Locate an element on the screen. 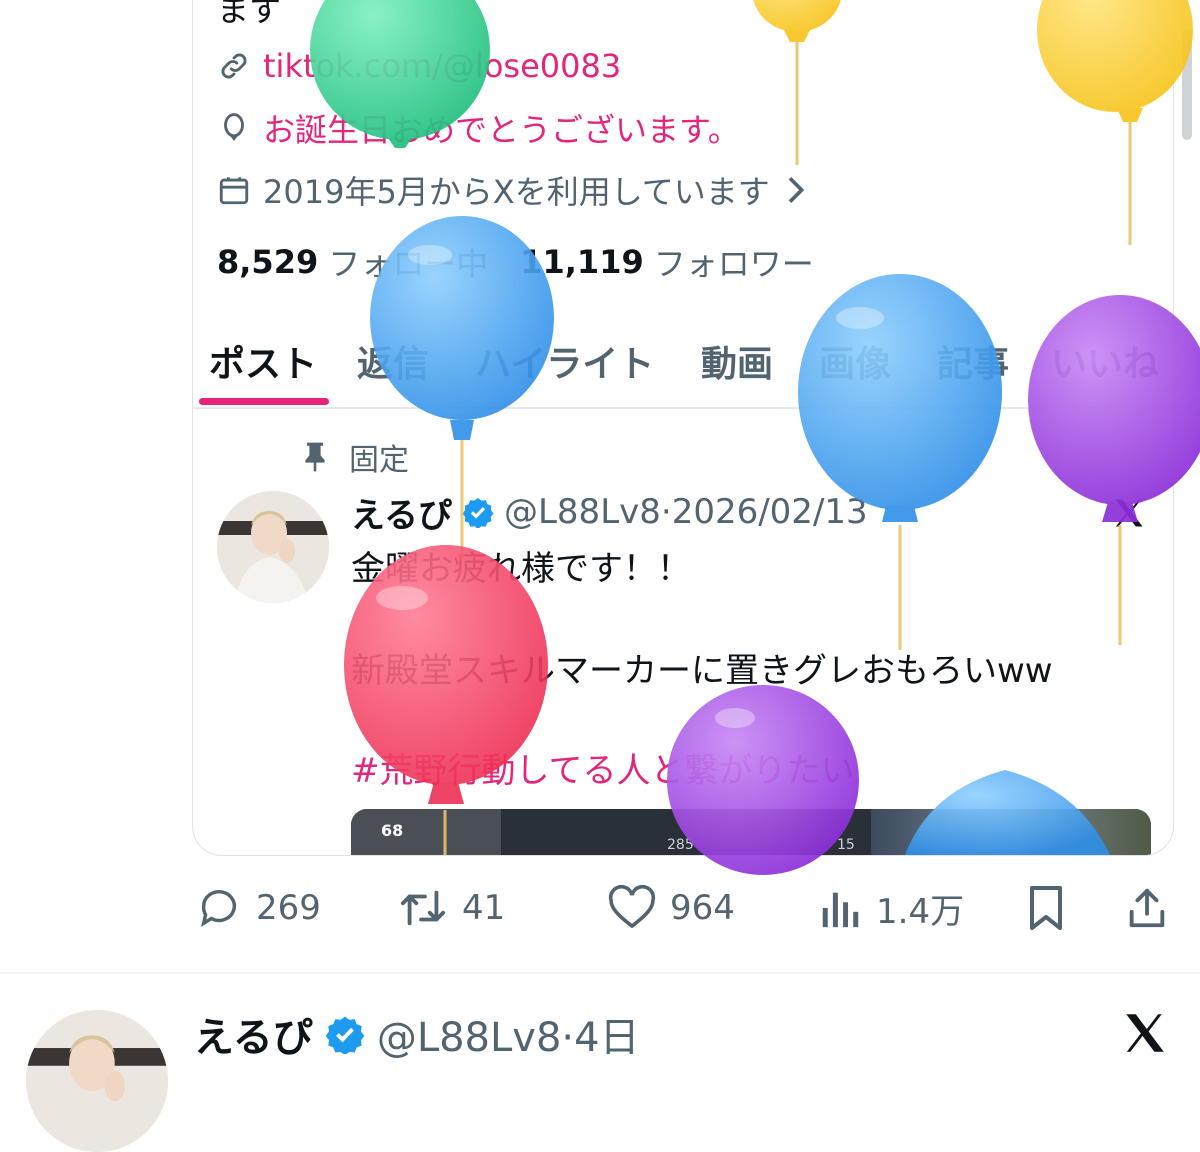 This screenshot has width=1200, height=1152. following-link: 8,529 フォロー中 is located at coordinates (352, 262).